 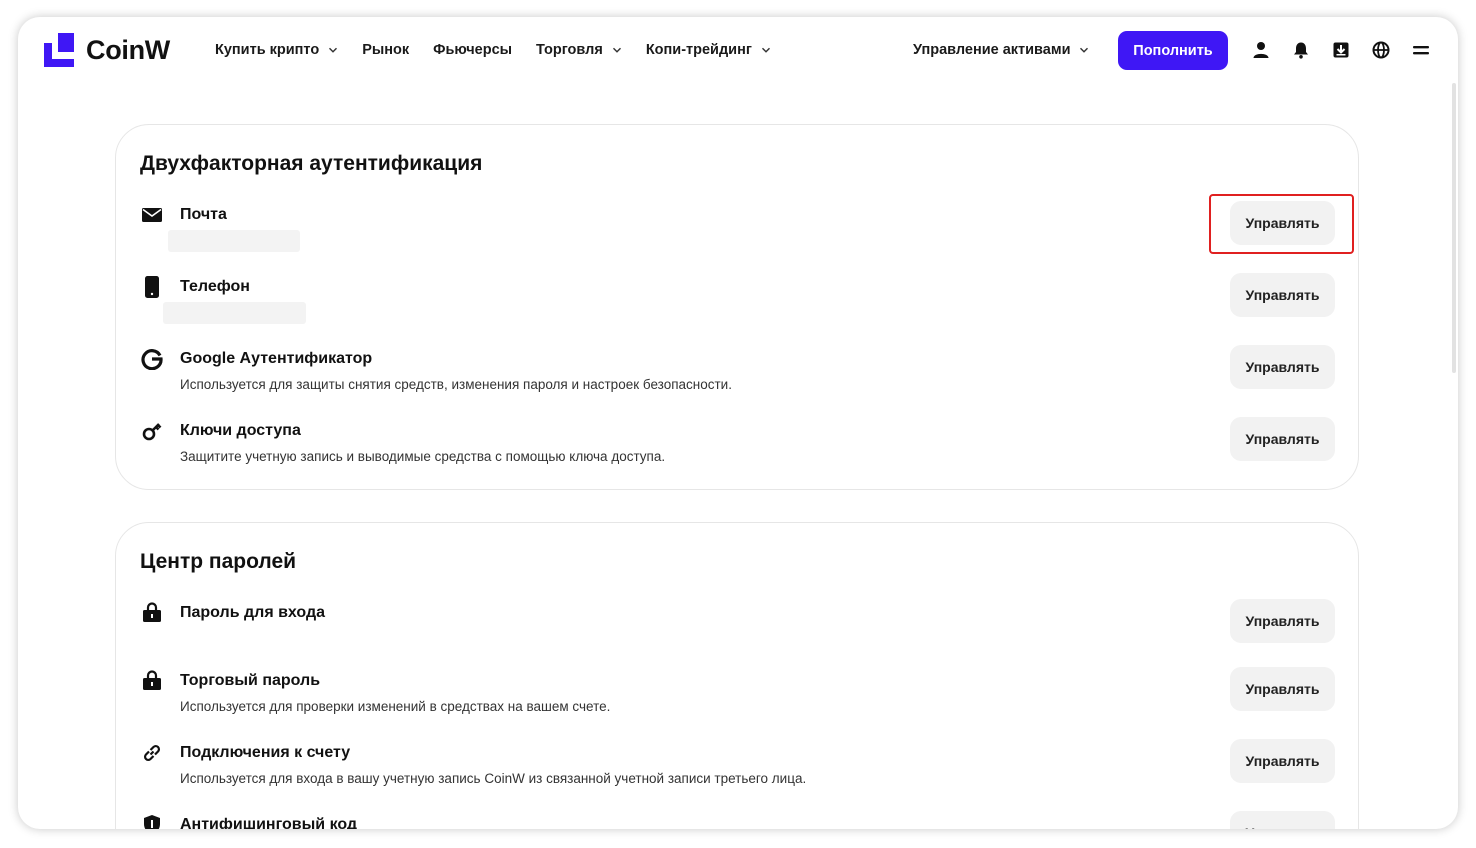 I want to click on manage-trading-password-button: Управлять, so click(x=1282, y=689).